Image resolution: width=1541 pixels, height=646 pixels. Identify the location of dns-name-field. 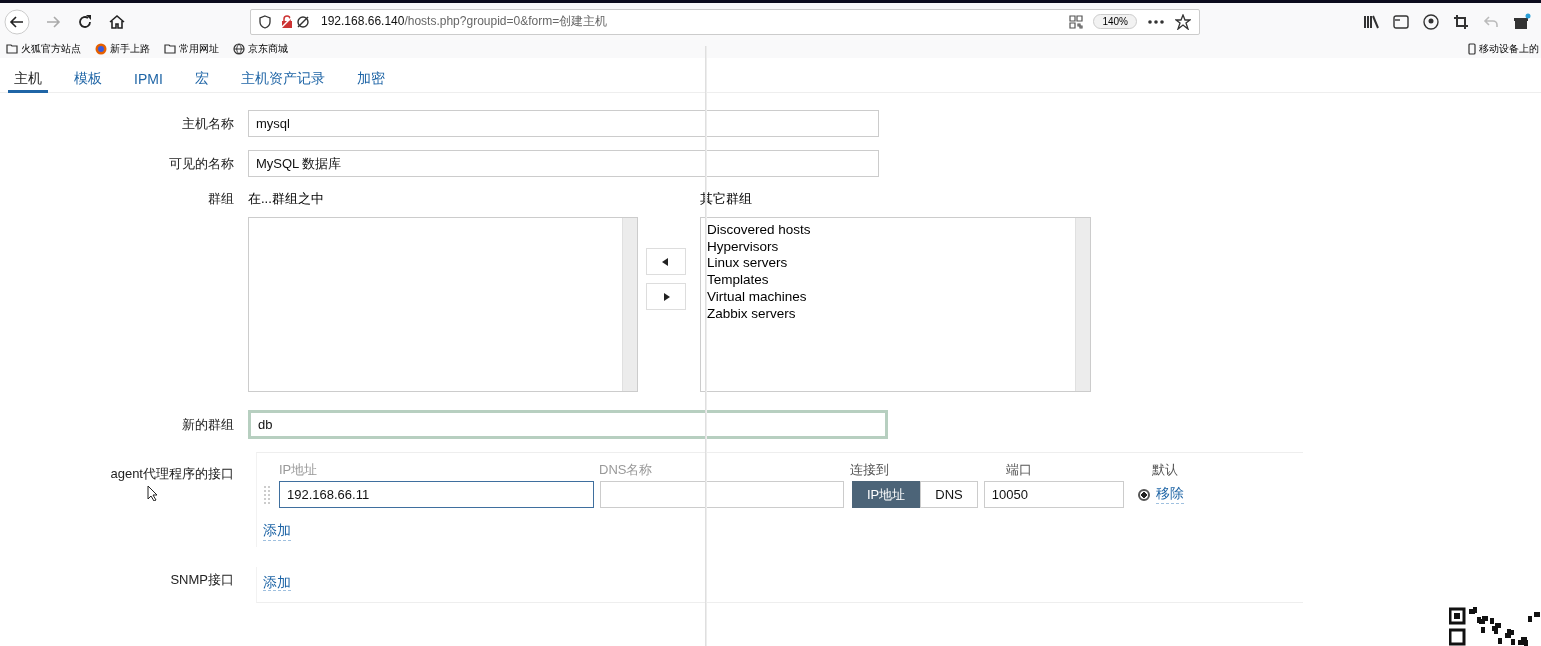
(722, 494).